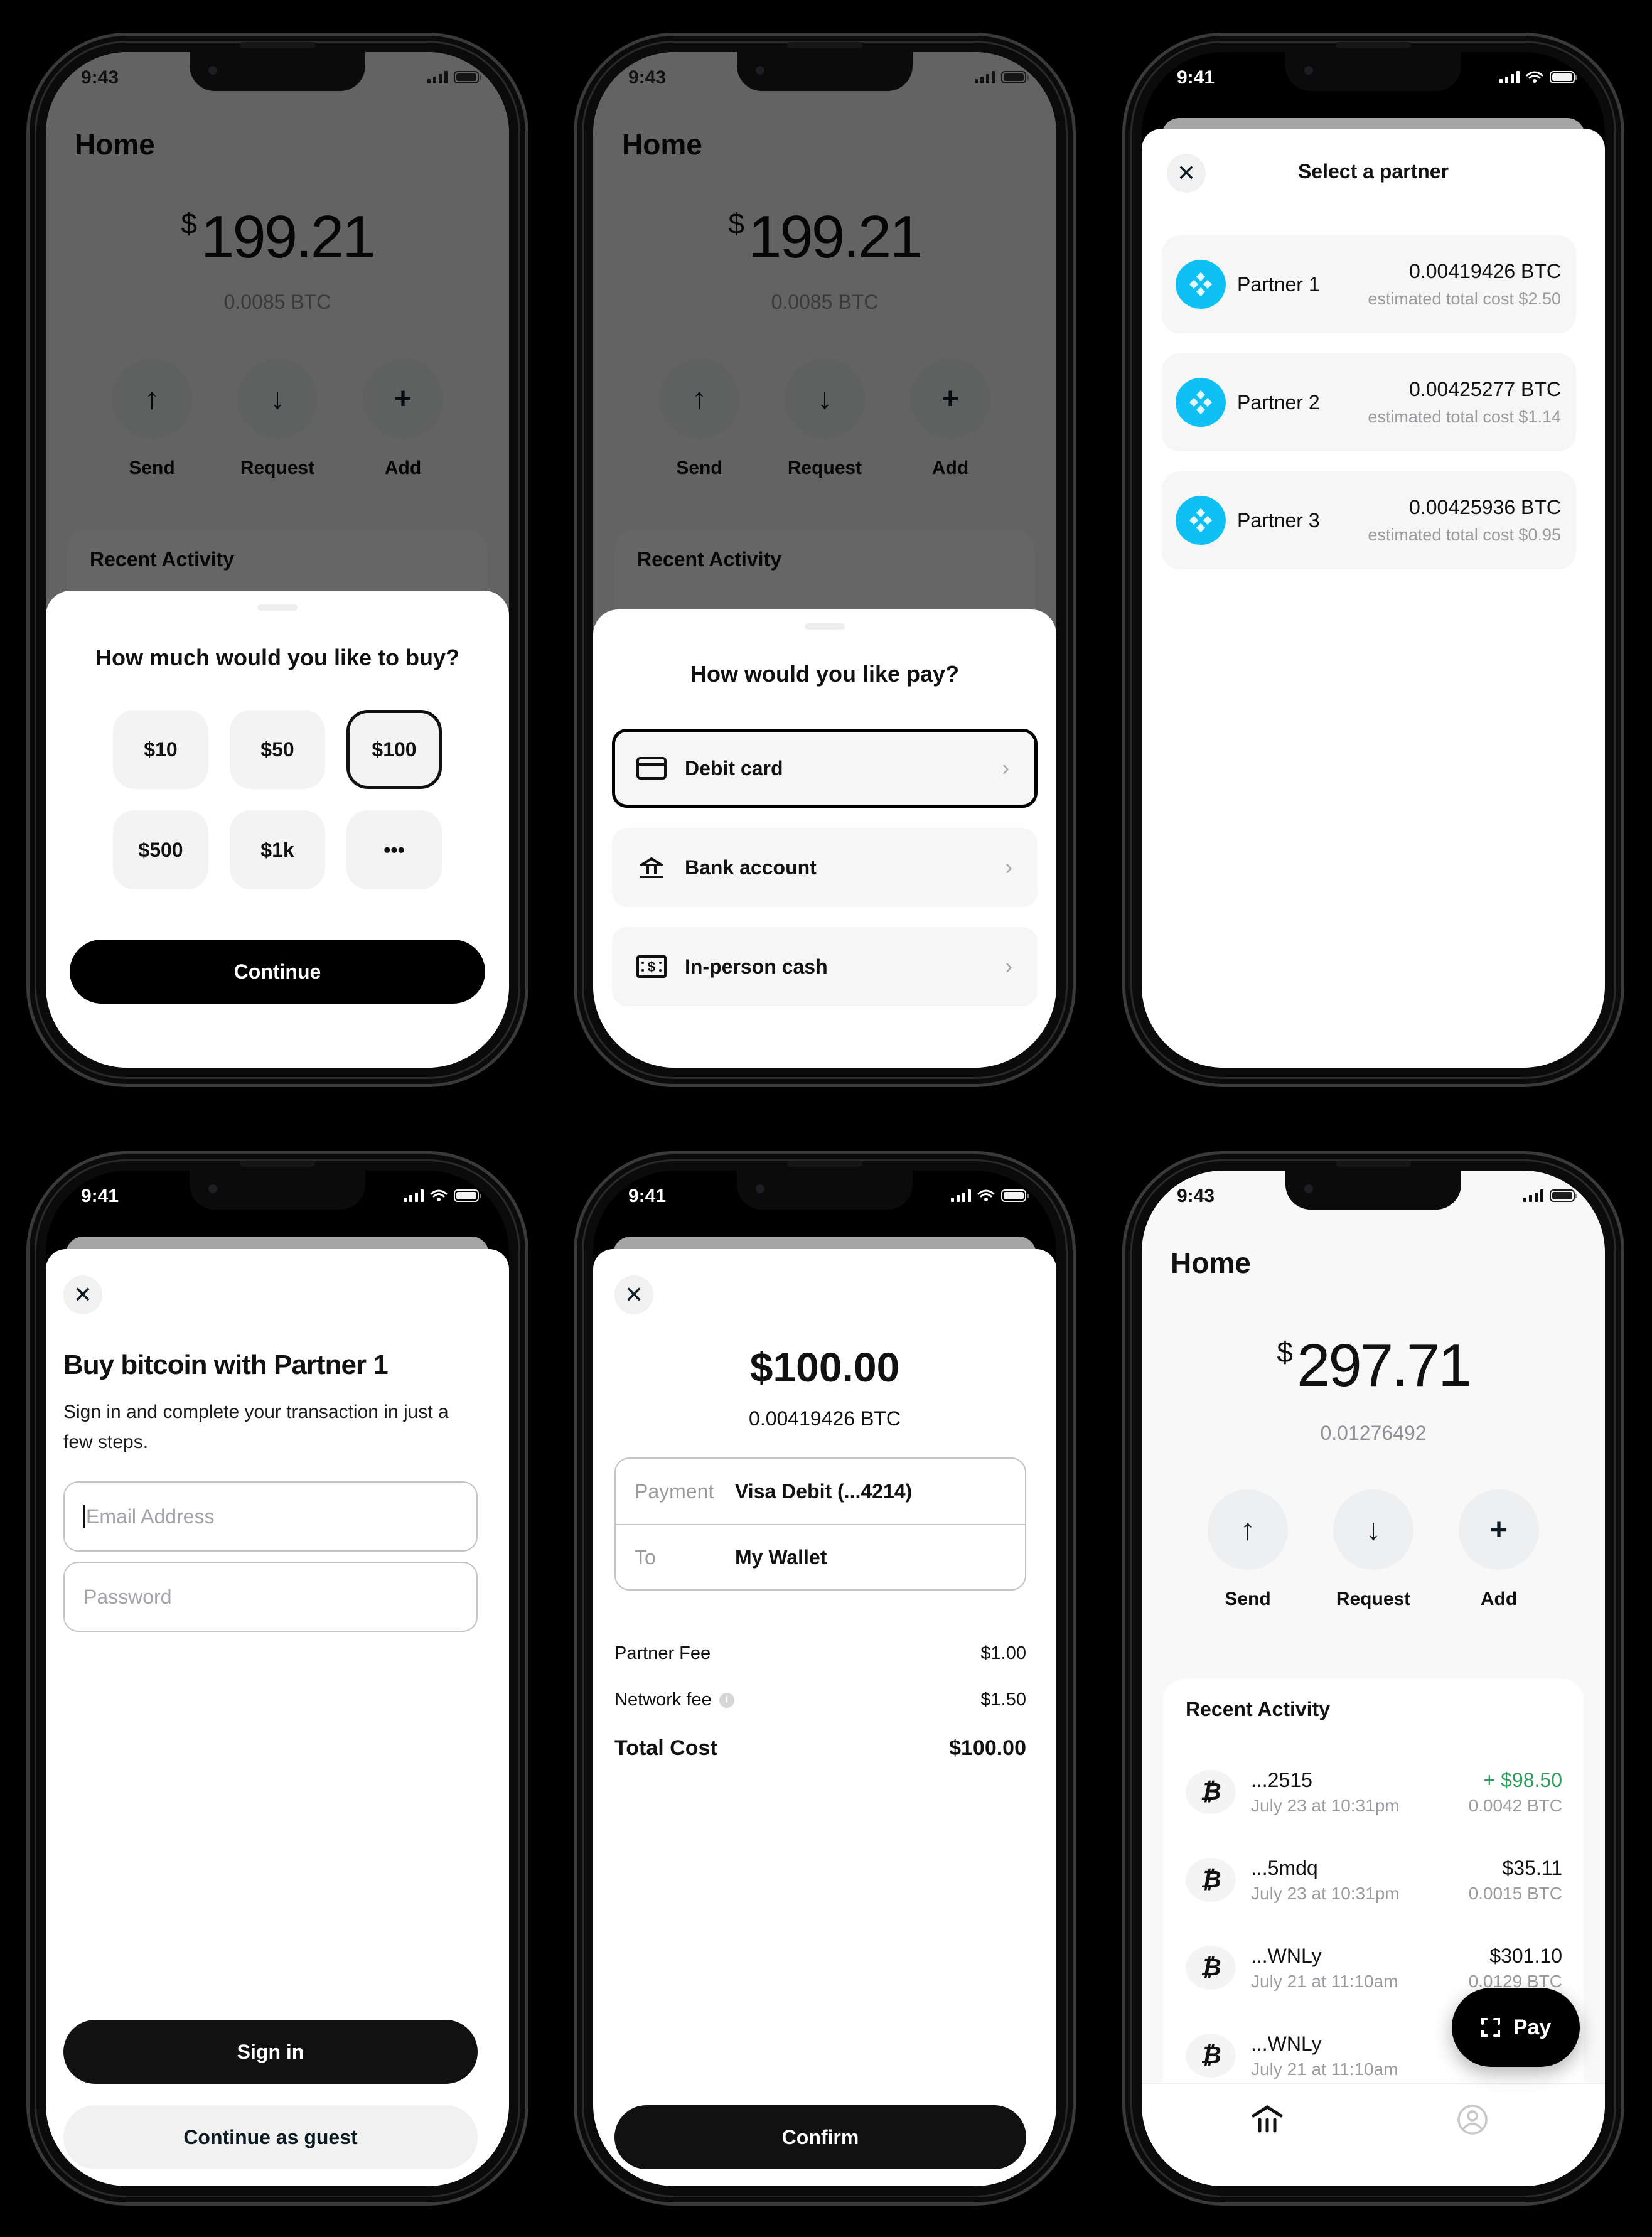 The width and height of the screenshot is (1652, 2237). Describe the element at coordinates (1211, 1263) in the screenshot. I see `page-title: Home` at that location.